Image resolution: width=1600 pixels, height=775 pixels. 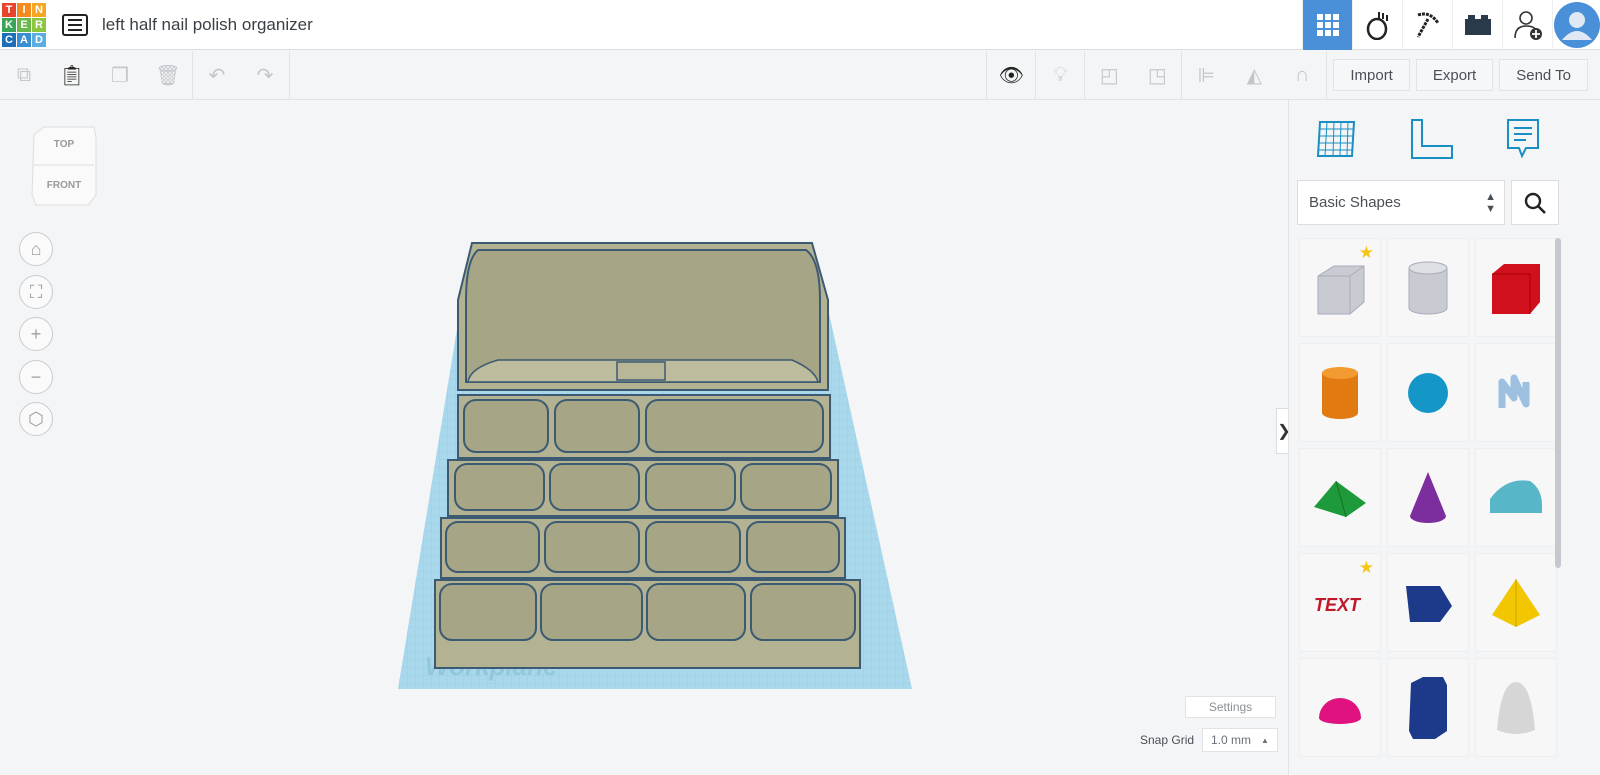 I want to click on design-menu-icon, so click(x=75, y=24).